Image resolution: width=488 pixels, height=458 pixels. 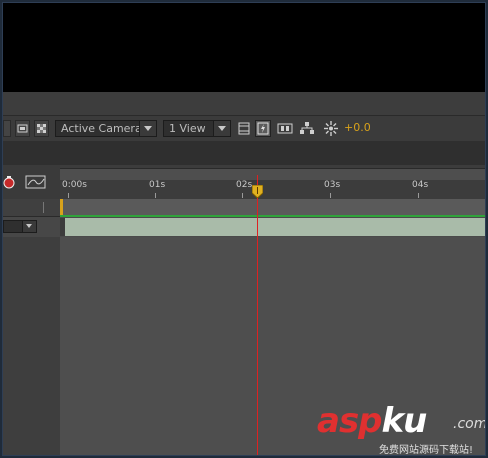 I want to click on view-layout-dropdown: 1 View, so click(x=197, y=128).